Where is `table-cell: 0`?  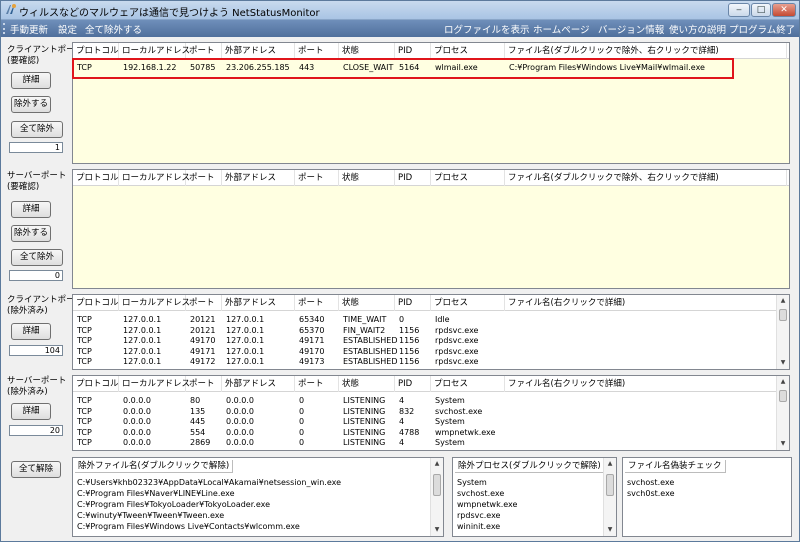 table-cell: 0 is located at coordinates (302, 442).